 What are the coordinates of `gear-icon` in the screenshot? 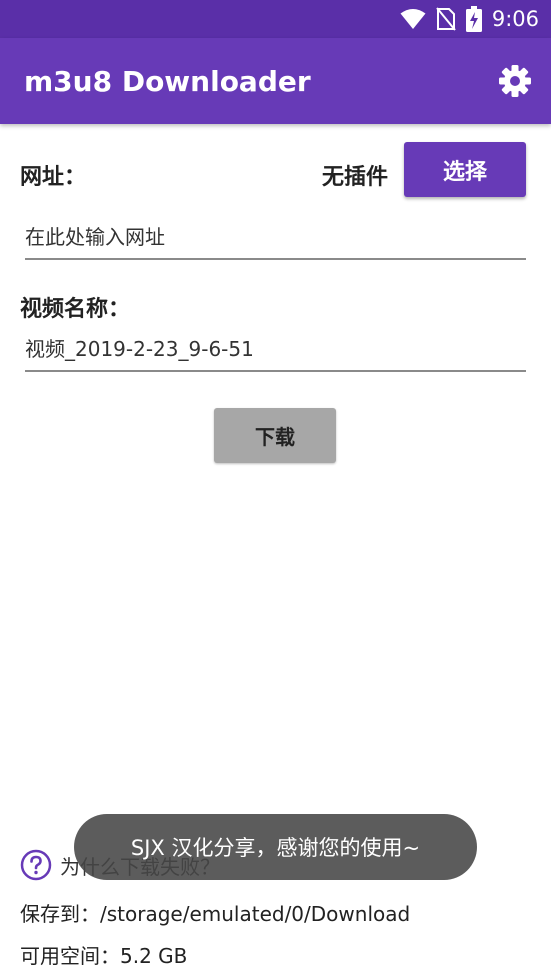 It's located at (515, 81).